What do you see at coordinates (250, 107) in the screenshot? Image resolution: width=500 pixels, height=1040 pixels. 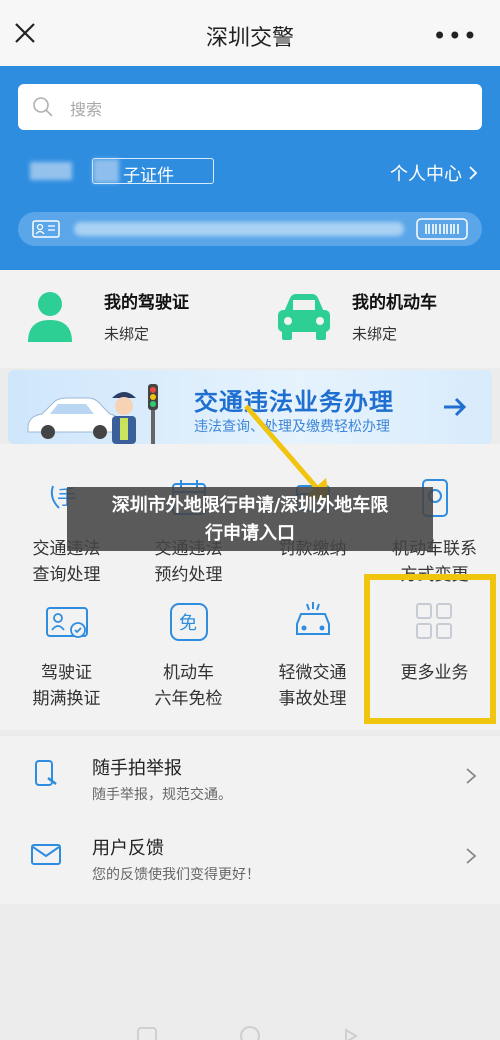 I see `search-bar: 搜索` at bounding box center [250, 107].